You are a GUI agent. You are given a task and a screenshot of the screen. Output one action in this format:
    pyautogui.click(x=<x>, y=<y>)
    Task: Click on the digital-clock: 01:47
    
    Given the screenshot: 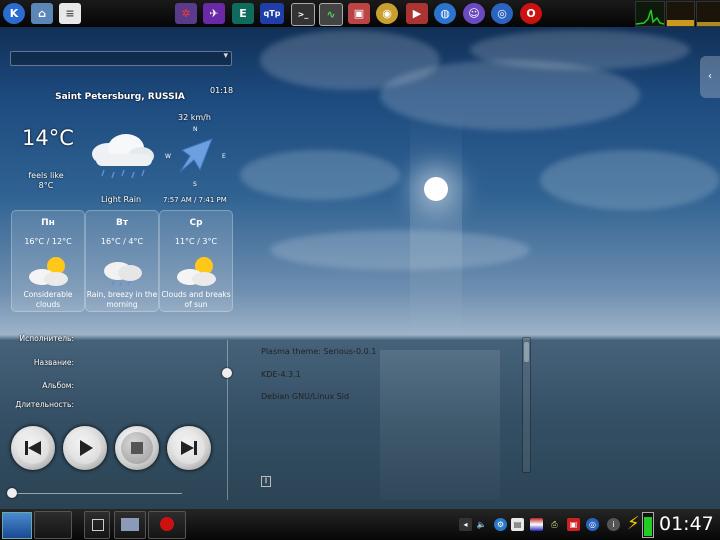 What is the action you would take?
    pyautogui.click(x=686, y=524)
    